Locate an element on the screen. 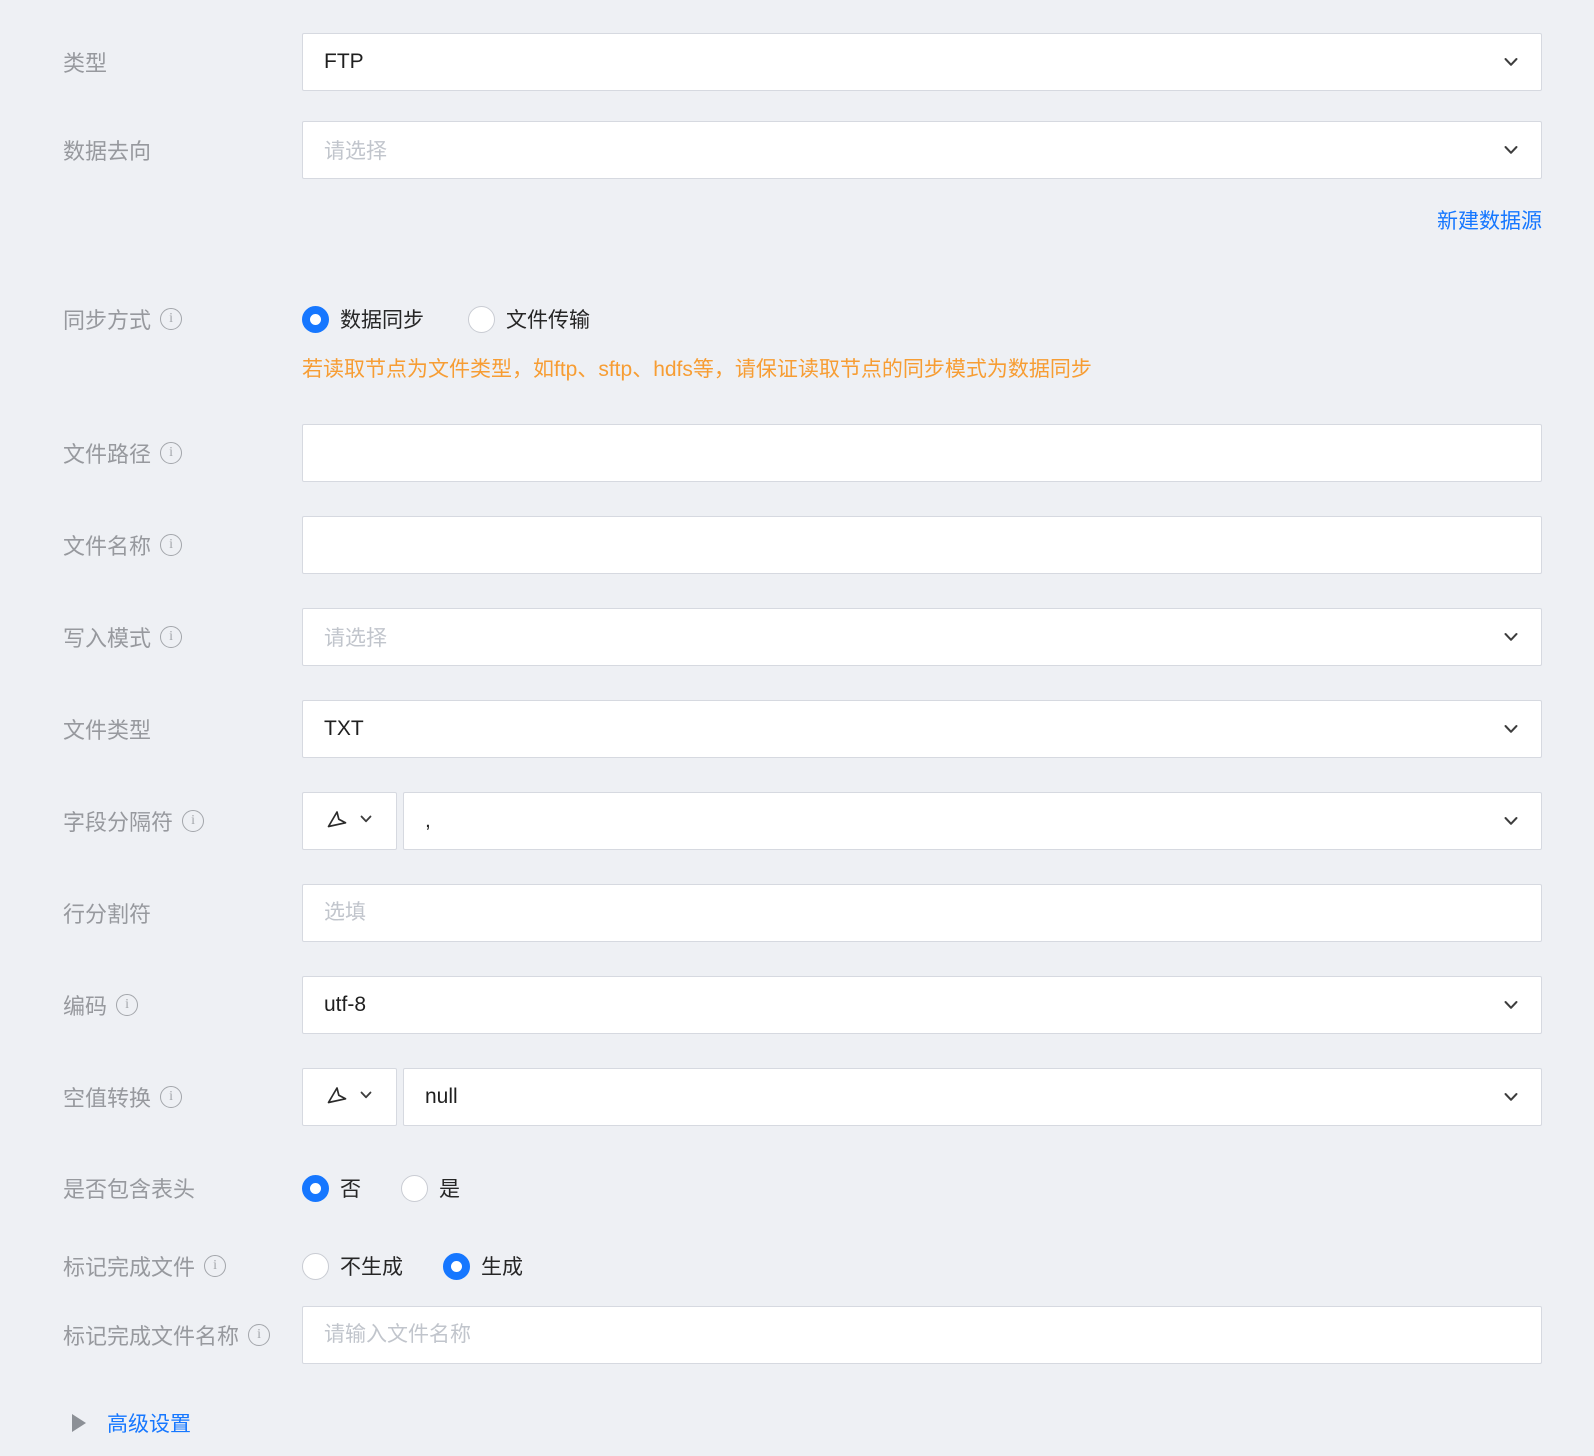 This screenshot has width=1594, height=1456. destination-select-placeholder: 请选择 is located at coordinates (355, 151).